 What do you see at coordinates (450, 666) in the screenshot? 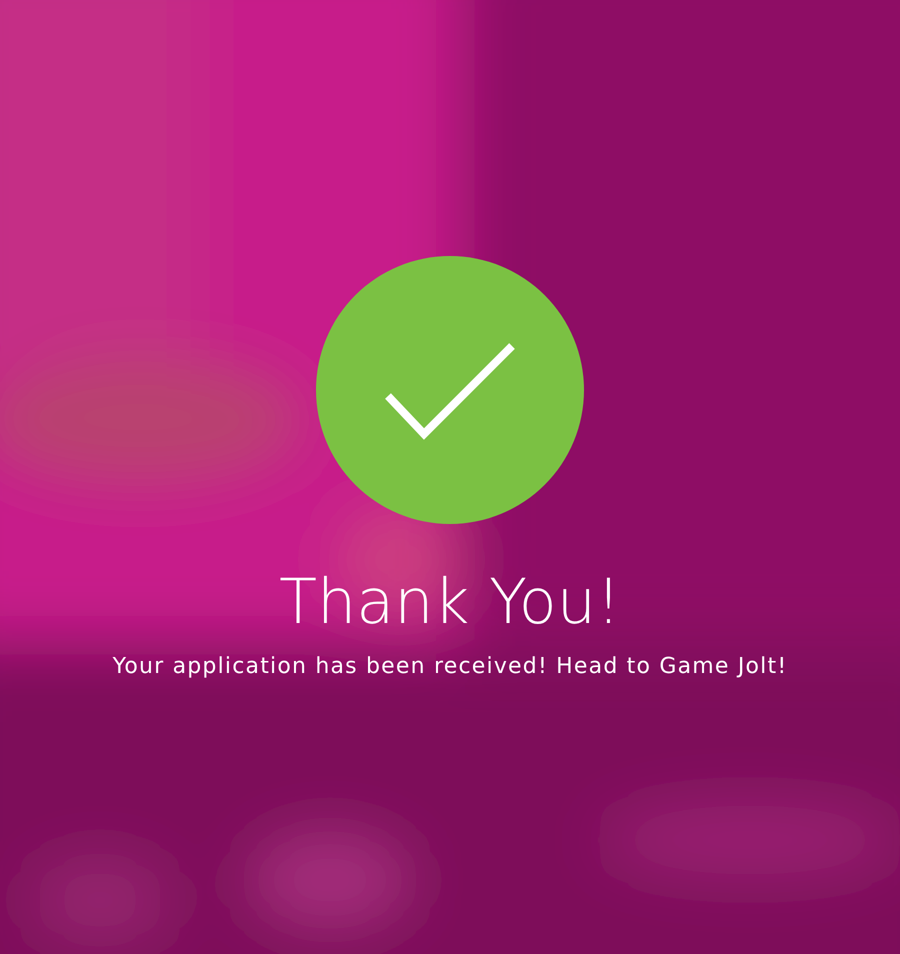
I see `confirmation-message: Your application has been received! Head to Game Jolt!` at bounding box center [450, 666].